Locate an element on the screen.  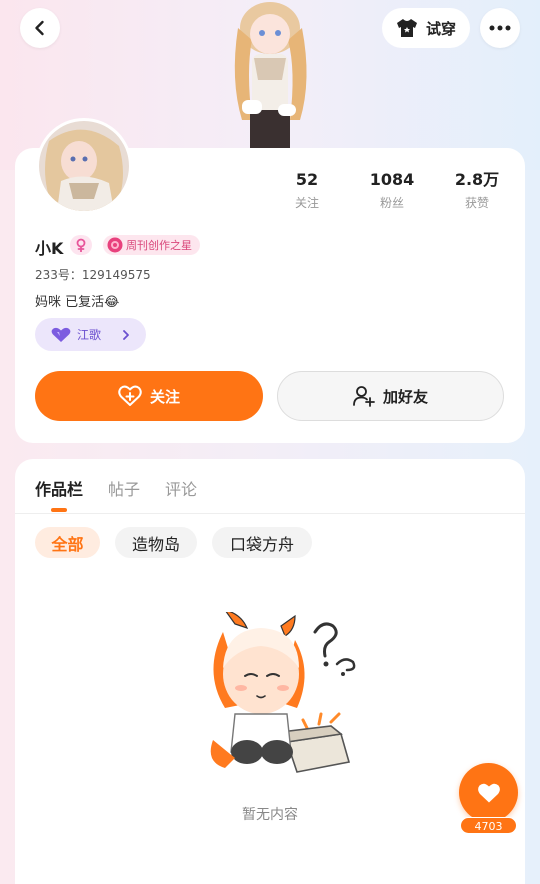
chevron-right-icon is located at coordinates (126, 334).